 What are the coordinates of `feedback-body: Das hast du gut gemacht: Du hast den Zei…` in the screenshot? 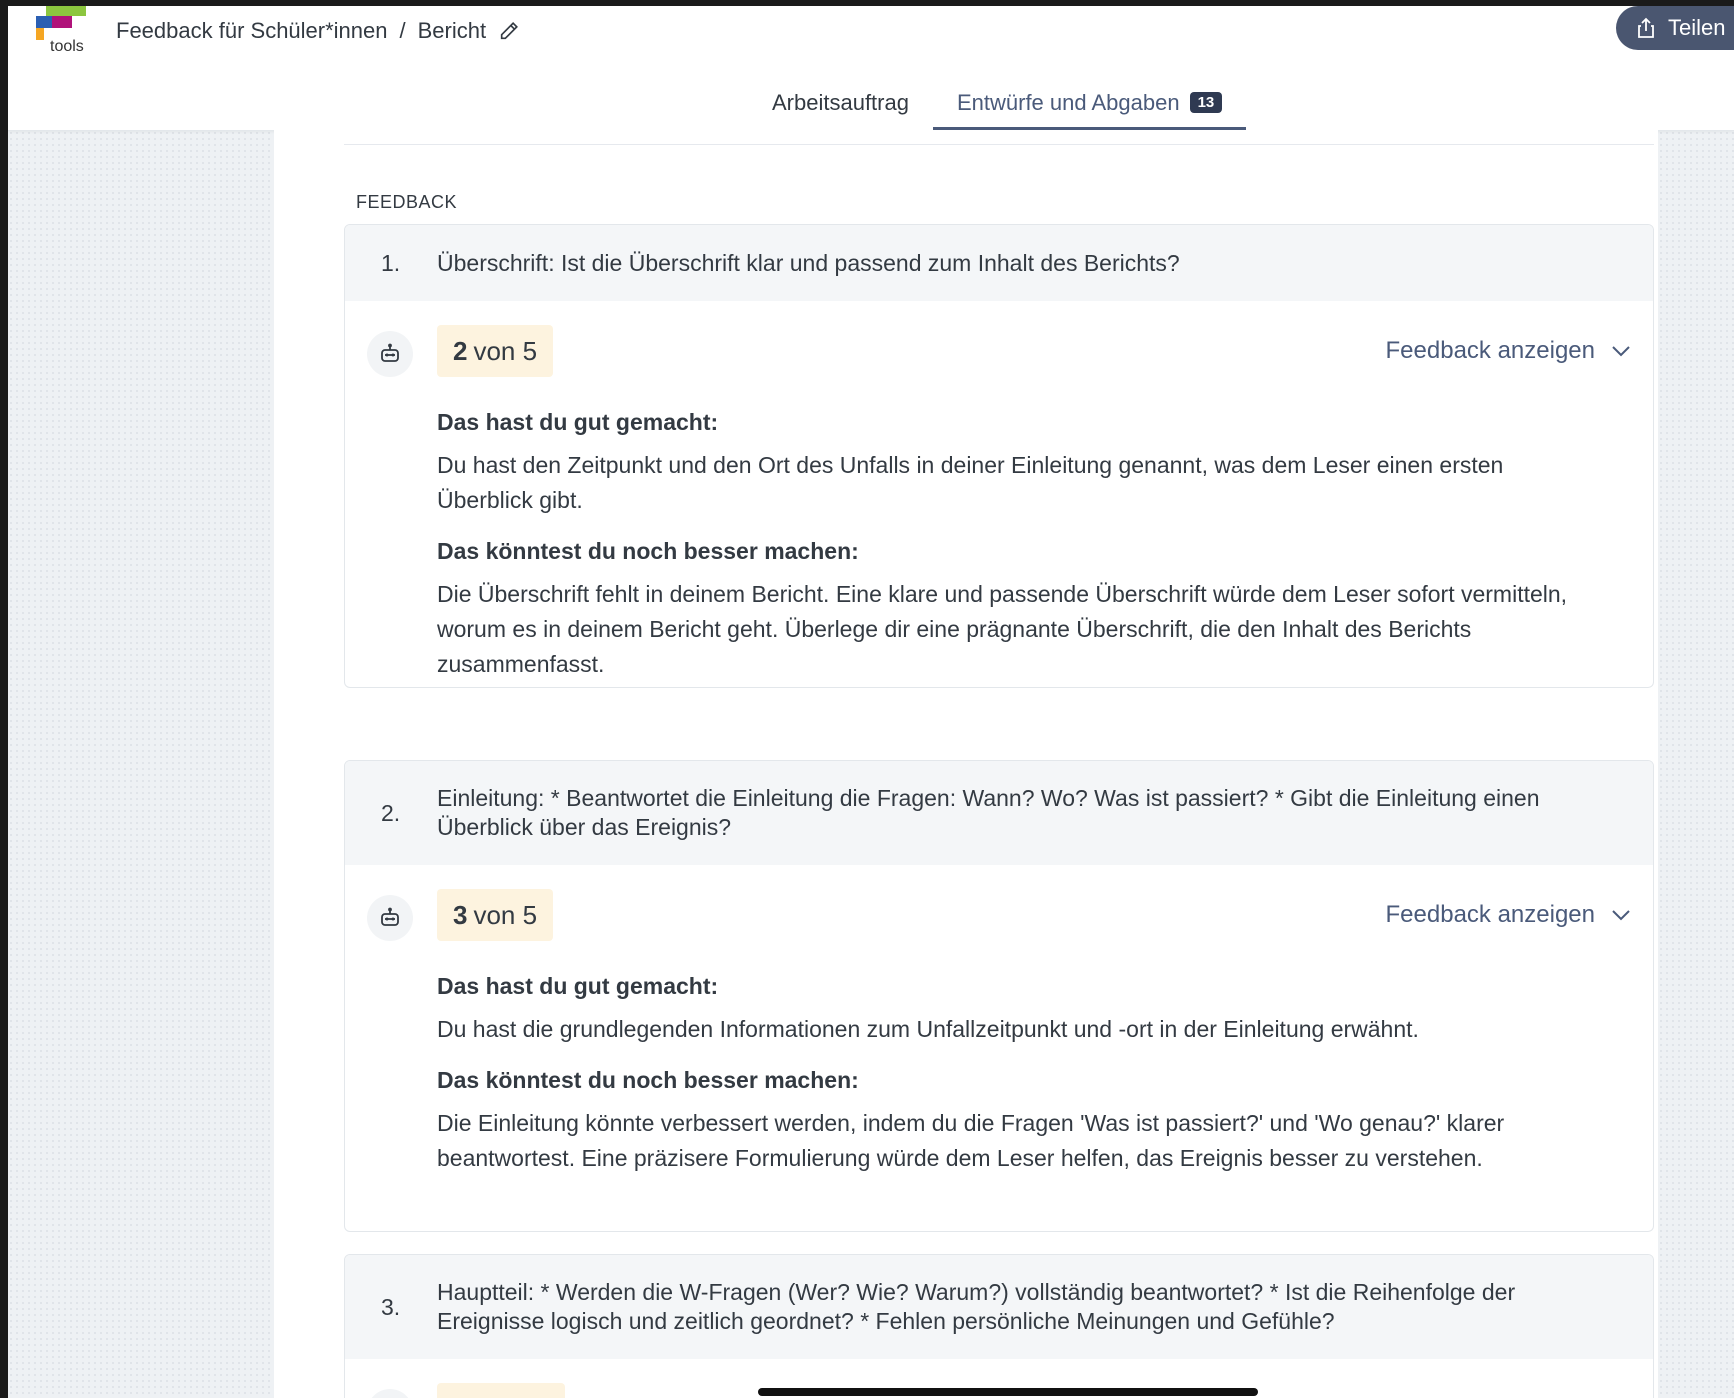 It's located at (999, 545).